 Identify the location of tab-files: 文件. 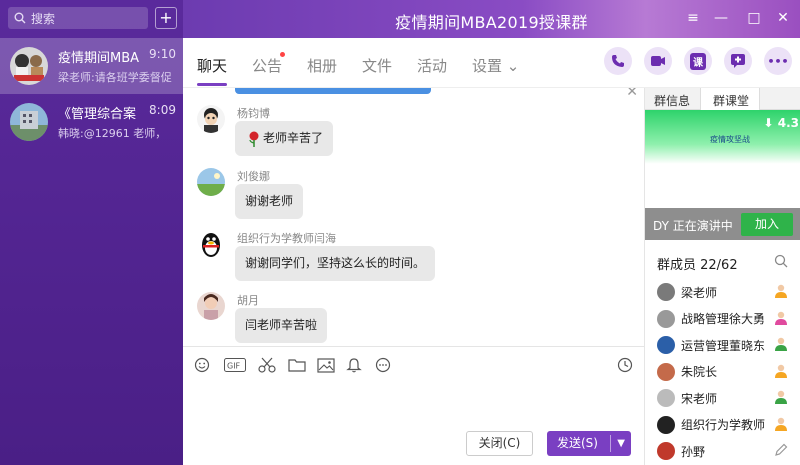
(377, 65).